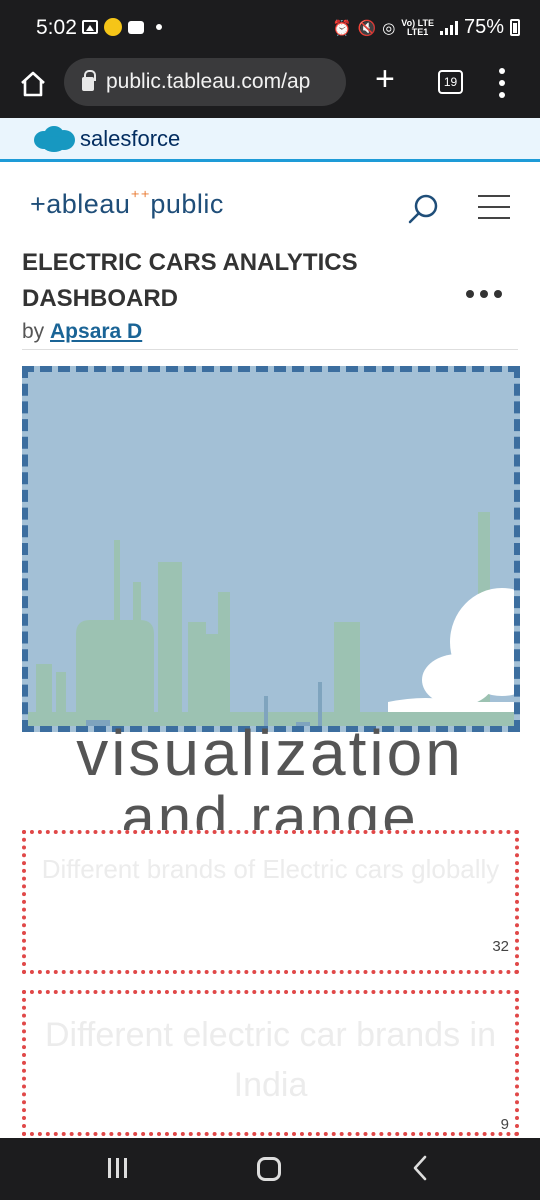 This screenshot has height=1200, width=540. Describe the element at coordinates (130, 139) in the screenshot. I see `salesforce-brand-label: salesforce` at that location.